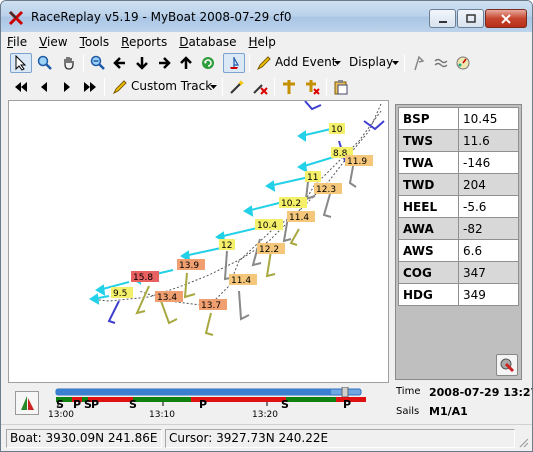  I want to click on hand-icon, so click(69, 63).